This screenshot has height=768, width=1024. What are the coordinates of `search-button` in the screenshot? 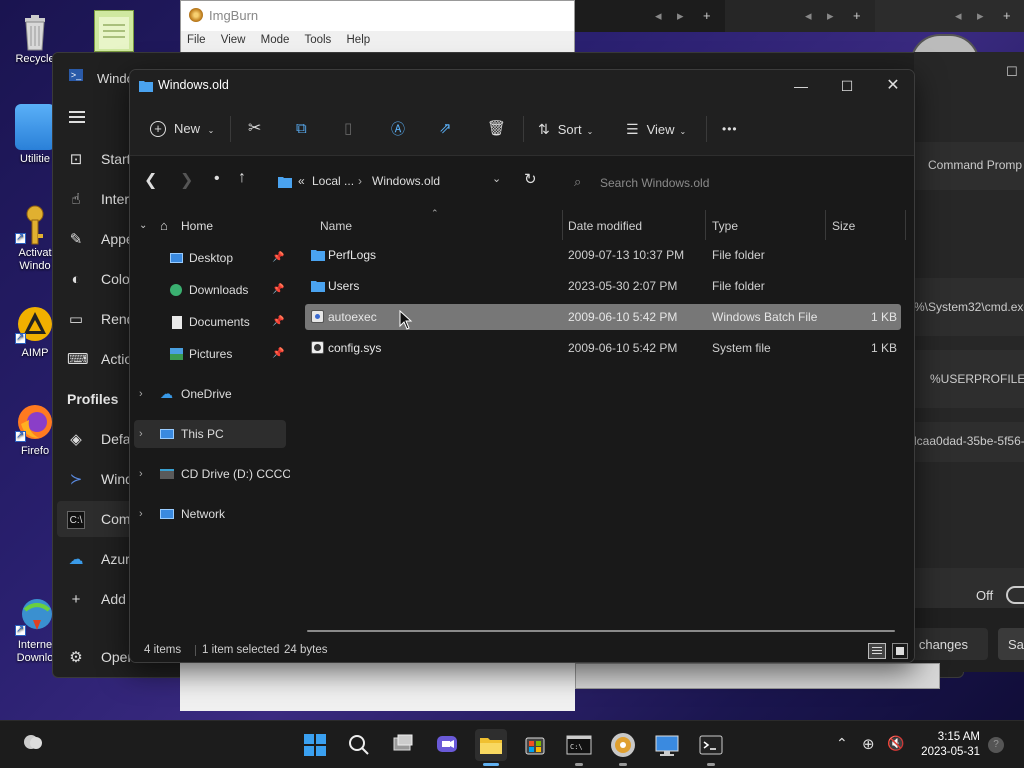 It's located at (359, 745).